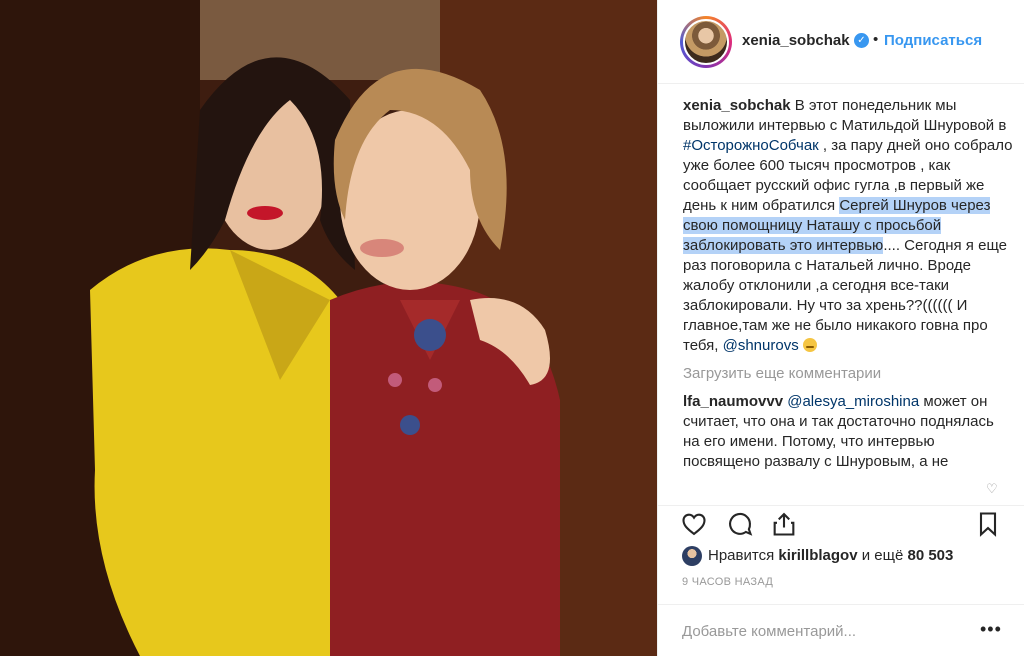  I want to click on author-avatar, so click(706, 42).